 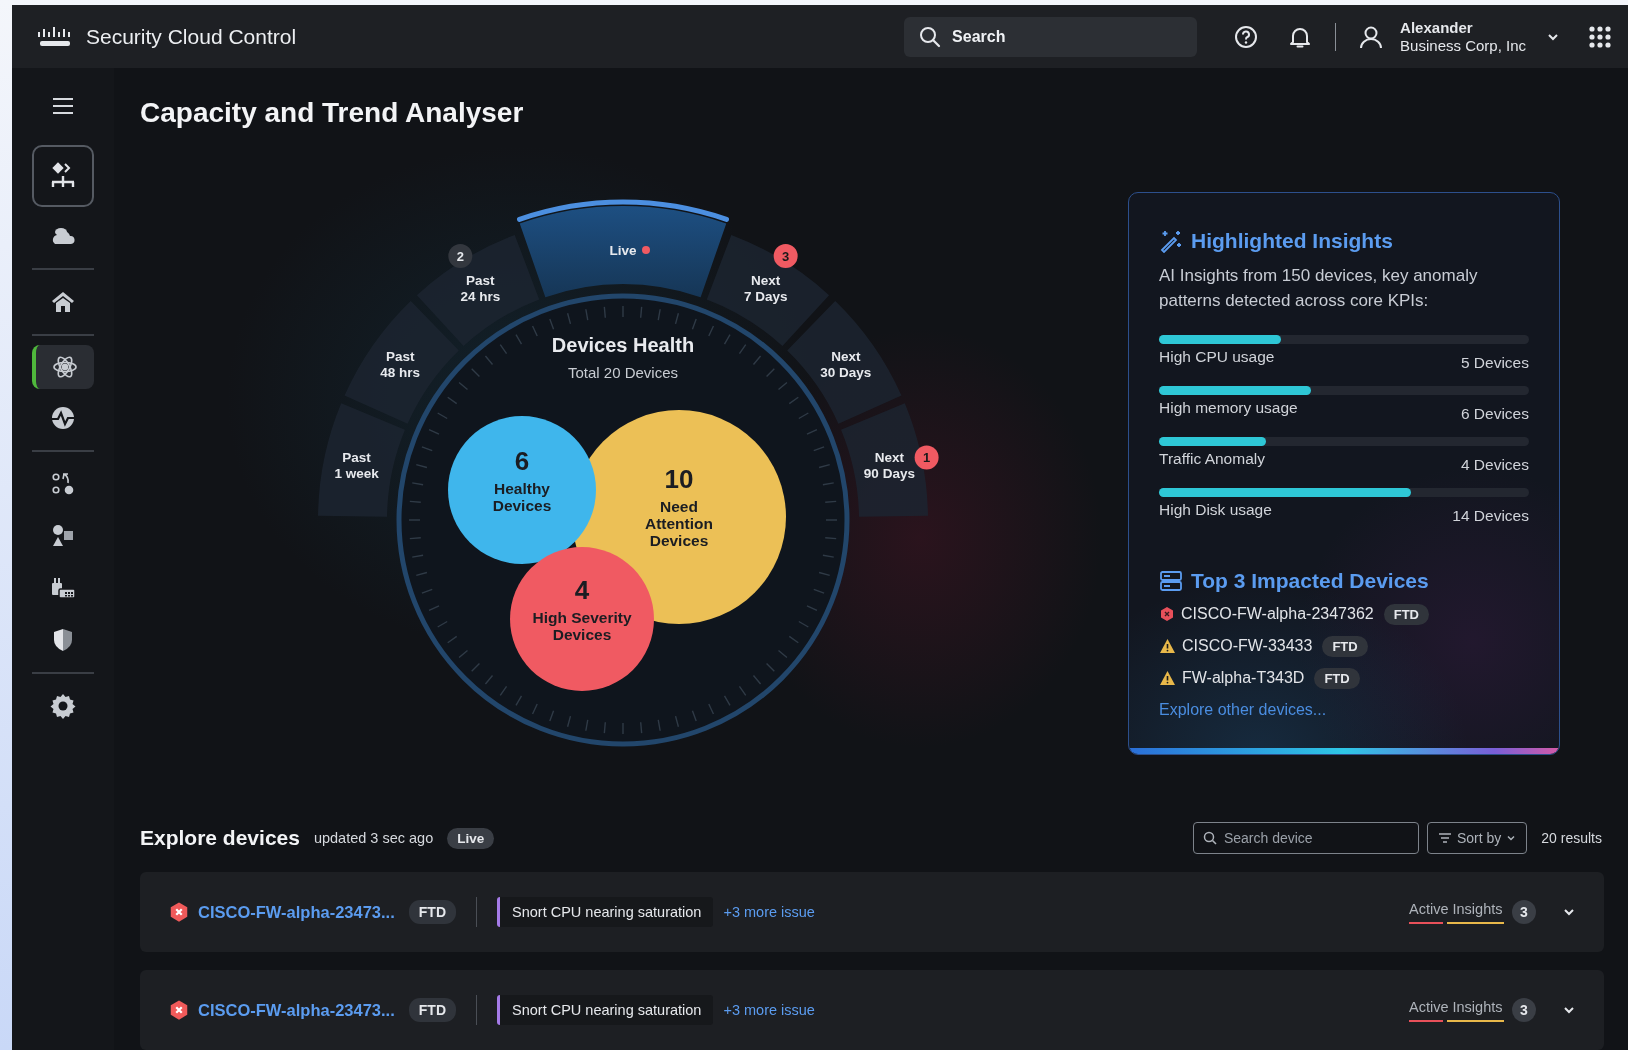 What do you see at coordinates (522, 461) in the screenshot?
I see `device-count: 6` at bounding box center [522, 461].